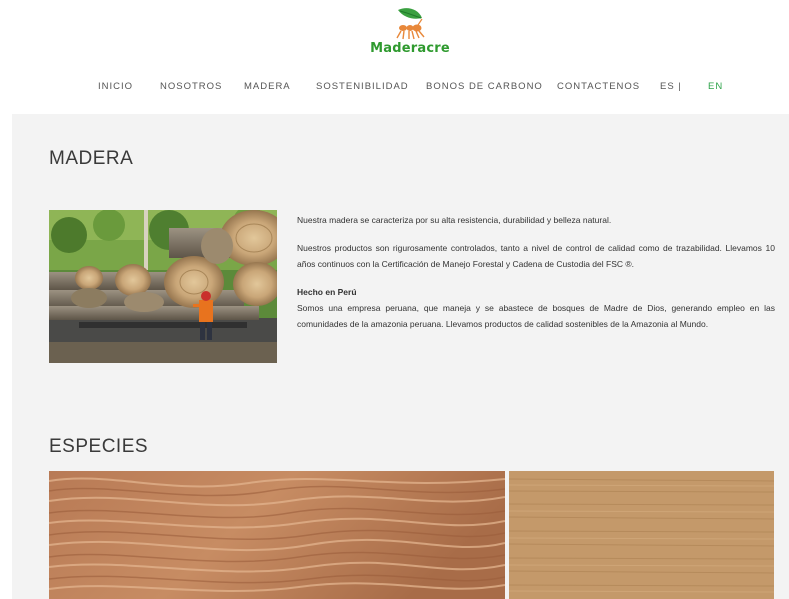  Describe the element at coordinates (91, 158) in the screenshot. I see `section-title-madera: MADERA` at that location.